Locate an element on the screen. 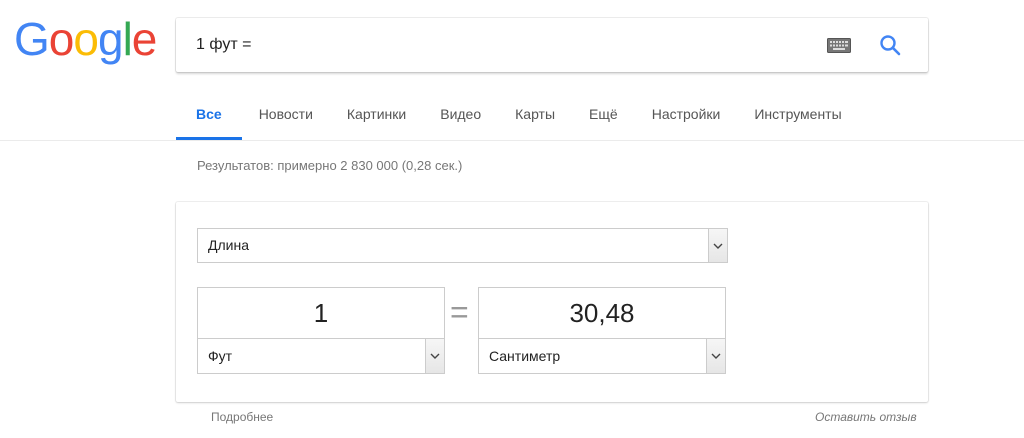 This screenshot has width=1024, height=438. tabs-divider is located at coordinates (512, 140).